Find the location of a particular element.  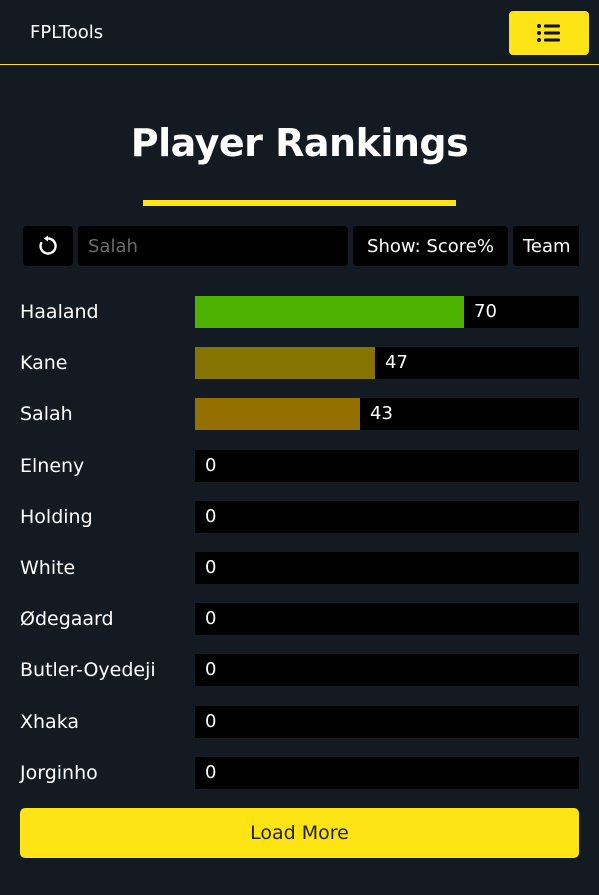

navbar: FPLTools is located at coordinates (299, 32).